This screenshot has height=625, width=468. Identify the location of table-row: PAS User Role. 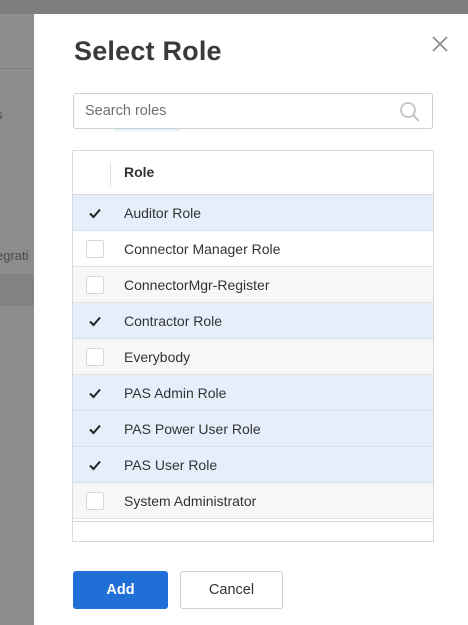
(253, 465).